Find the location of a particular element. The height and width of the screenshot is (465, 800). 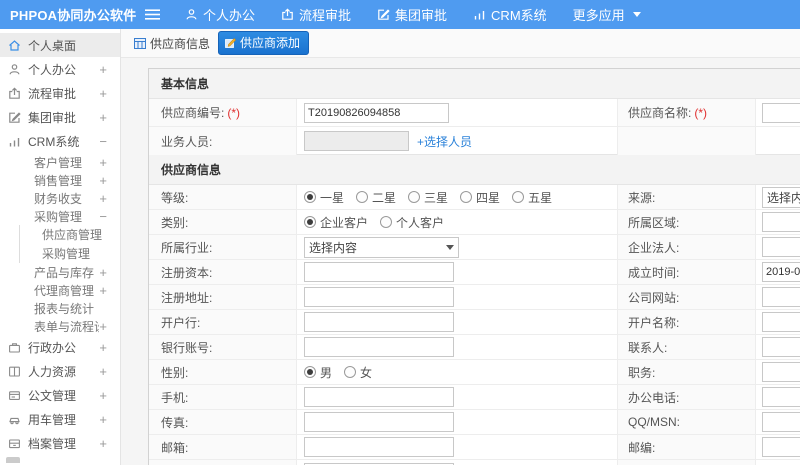

menu-toggle-button is located at coordinates (152, 14).